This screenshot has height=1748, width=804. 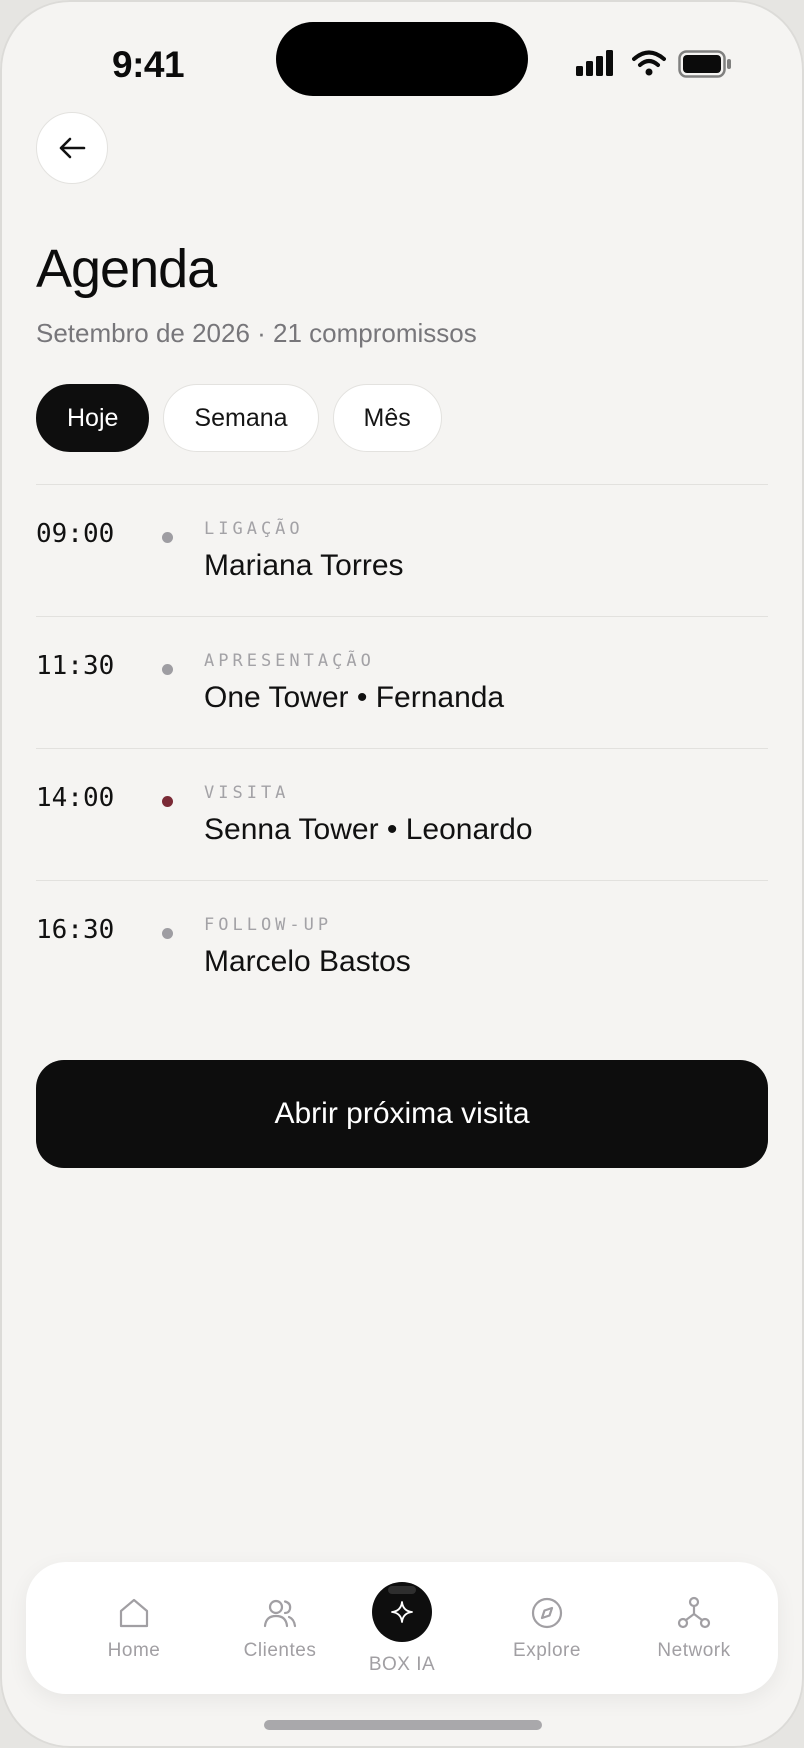 I want to click on network-icon, so click(x=694, y=1612).